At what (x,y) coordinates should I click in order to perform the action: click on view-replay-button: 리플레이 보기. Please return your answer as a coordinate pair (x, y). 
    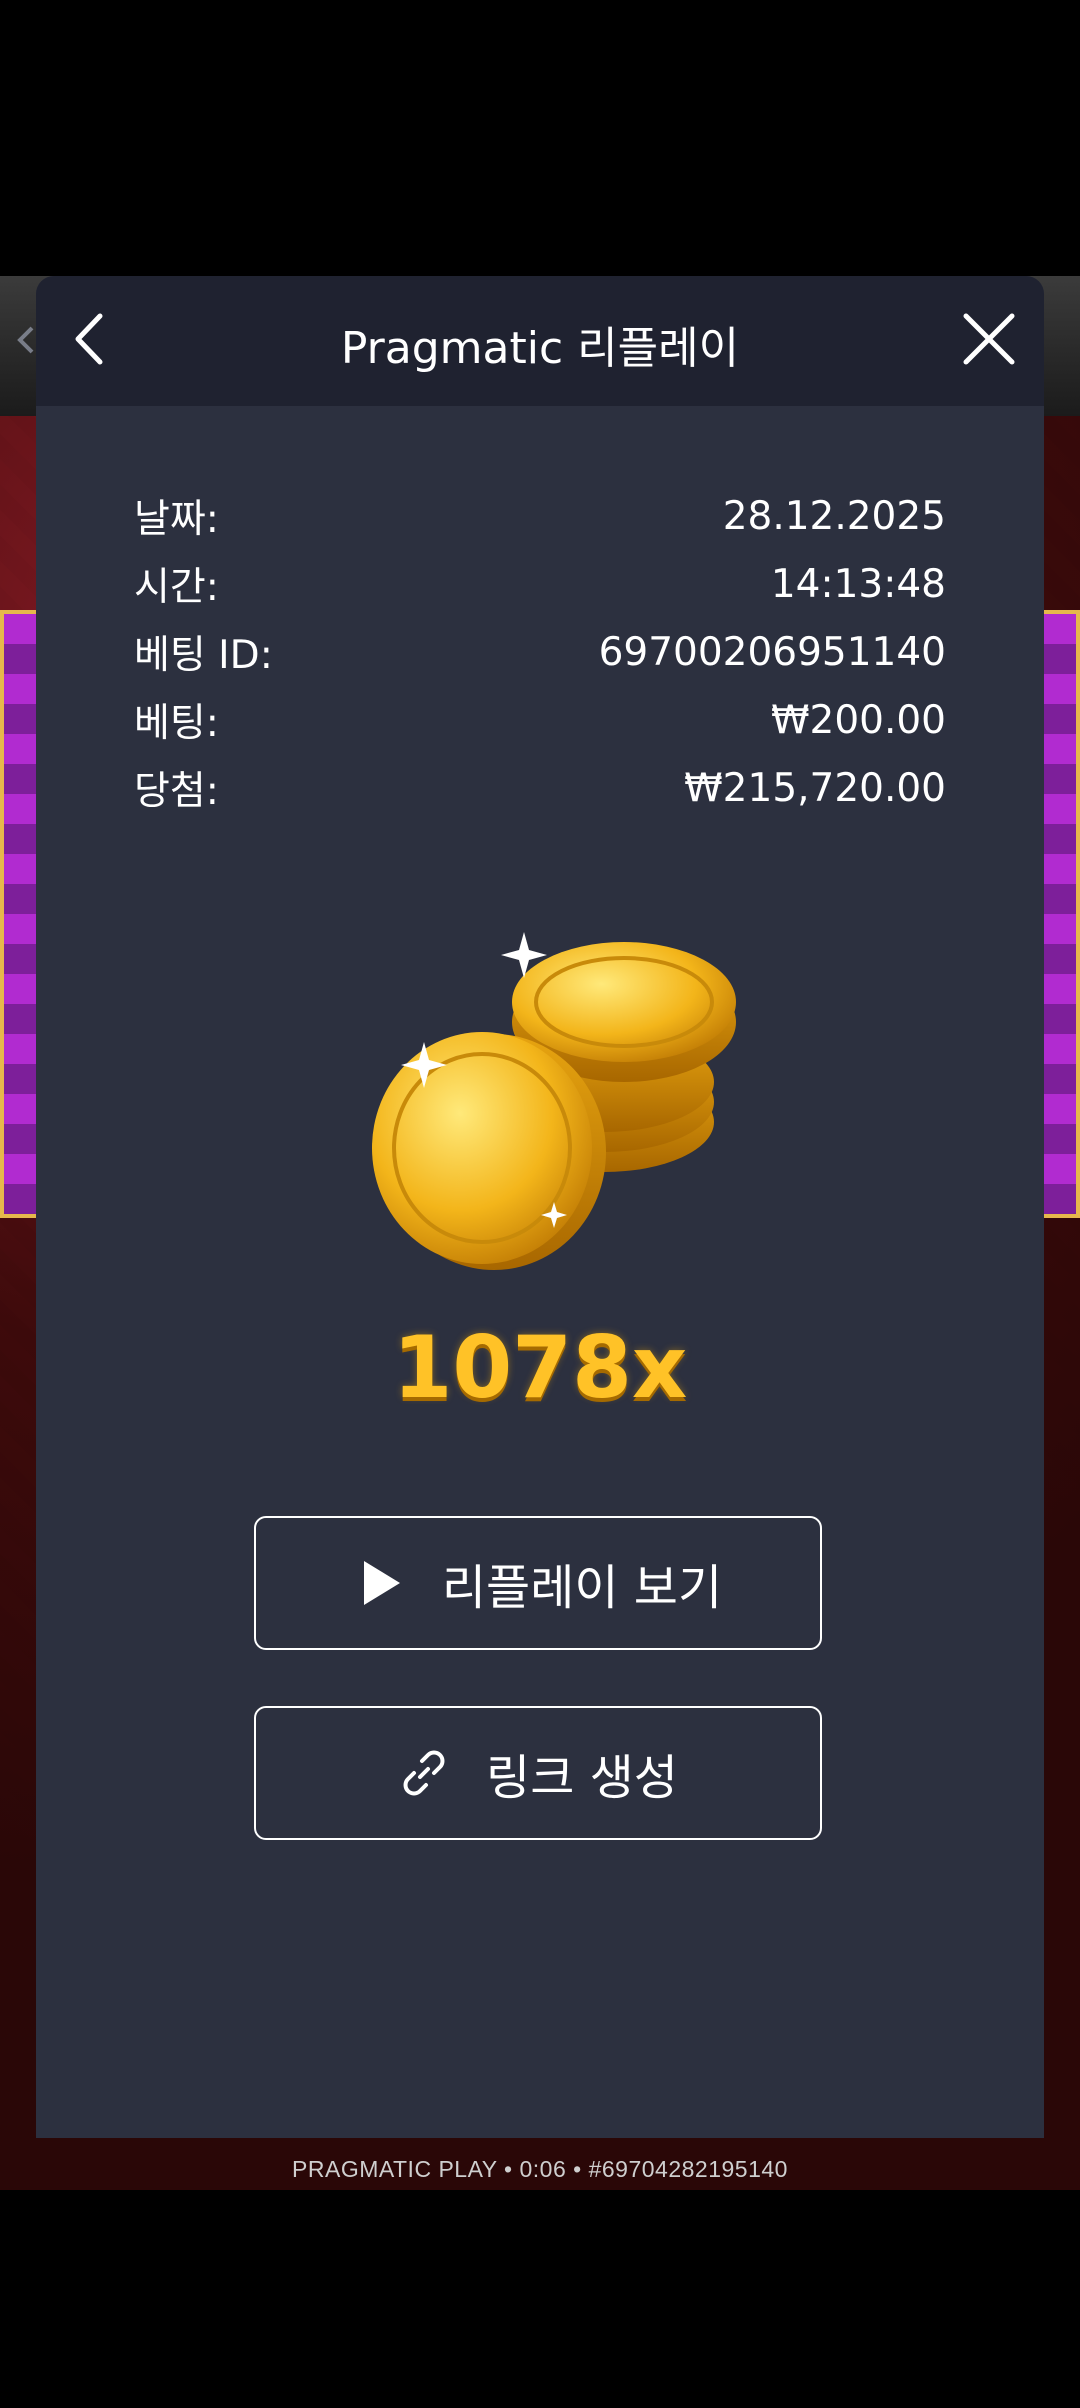
    Looking at the image, I should click on (538, 1583).